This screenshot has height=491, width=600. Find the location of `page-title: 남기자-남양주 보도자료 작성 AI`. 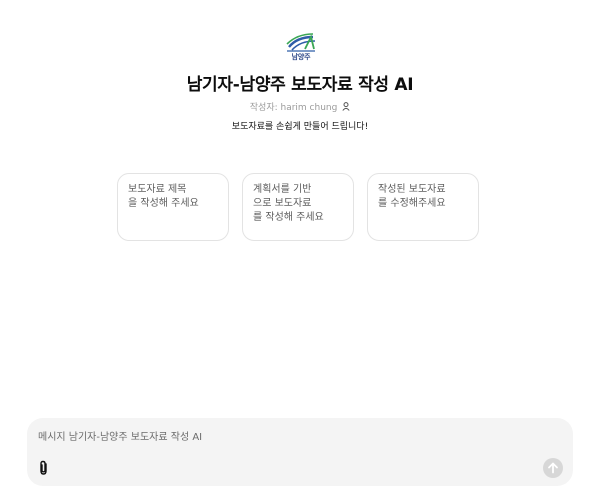

page-title: 남기자-남양주 보도자료 작성 AI is located at coordinates (300, 85).